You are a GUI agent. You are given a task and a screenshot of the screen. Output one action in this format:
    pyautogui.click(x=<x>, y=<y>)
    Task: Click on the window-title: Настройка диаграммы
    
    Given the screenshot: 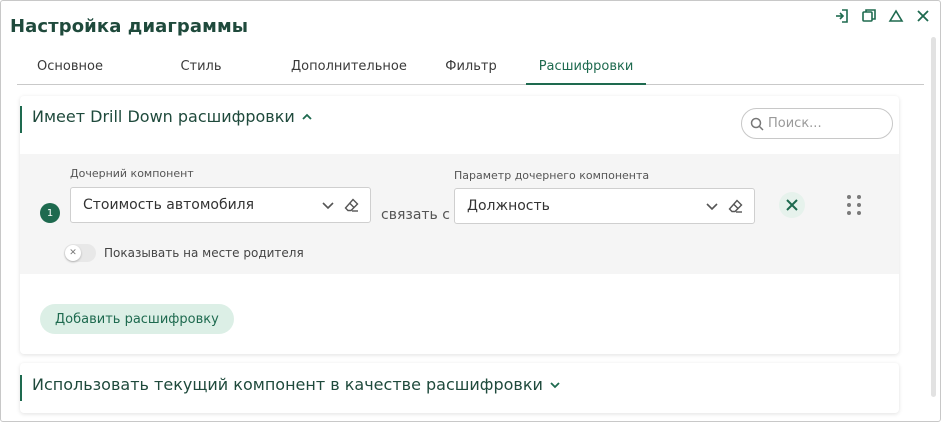 What is the action you would take?
    pyautogui.click(x=129, y=26)
    